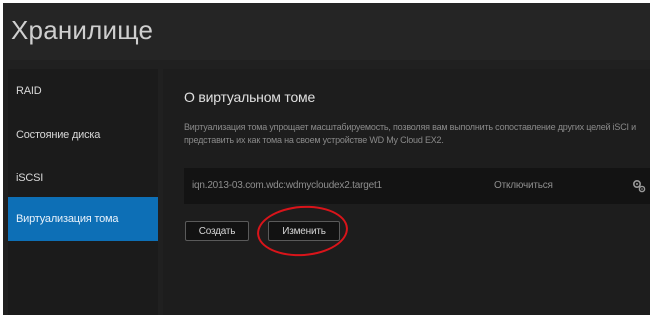 The image size is (653, 318). What do you see at coordinates (250, 97) in the screenshot?
I see `section-title: О виртуальном томе` at bounding box center [250, 97].